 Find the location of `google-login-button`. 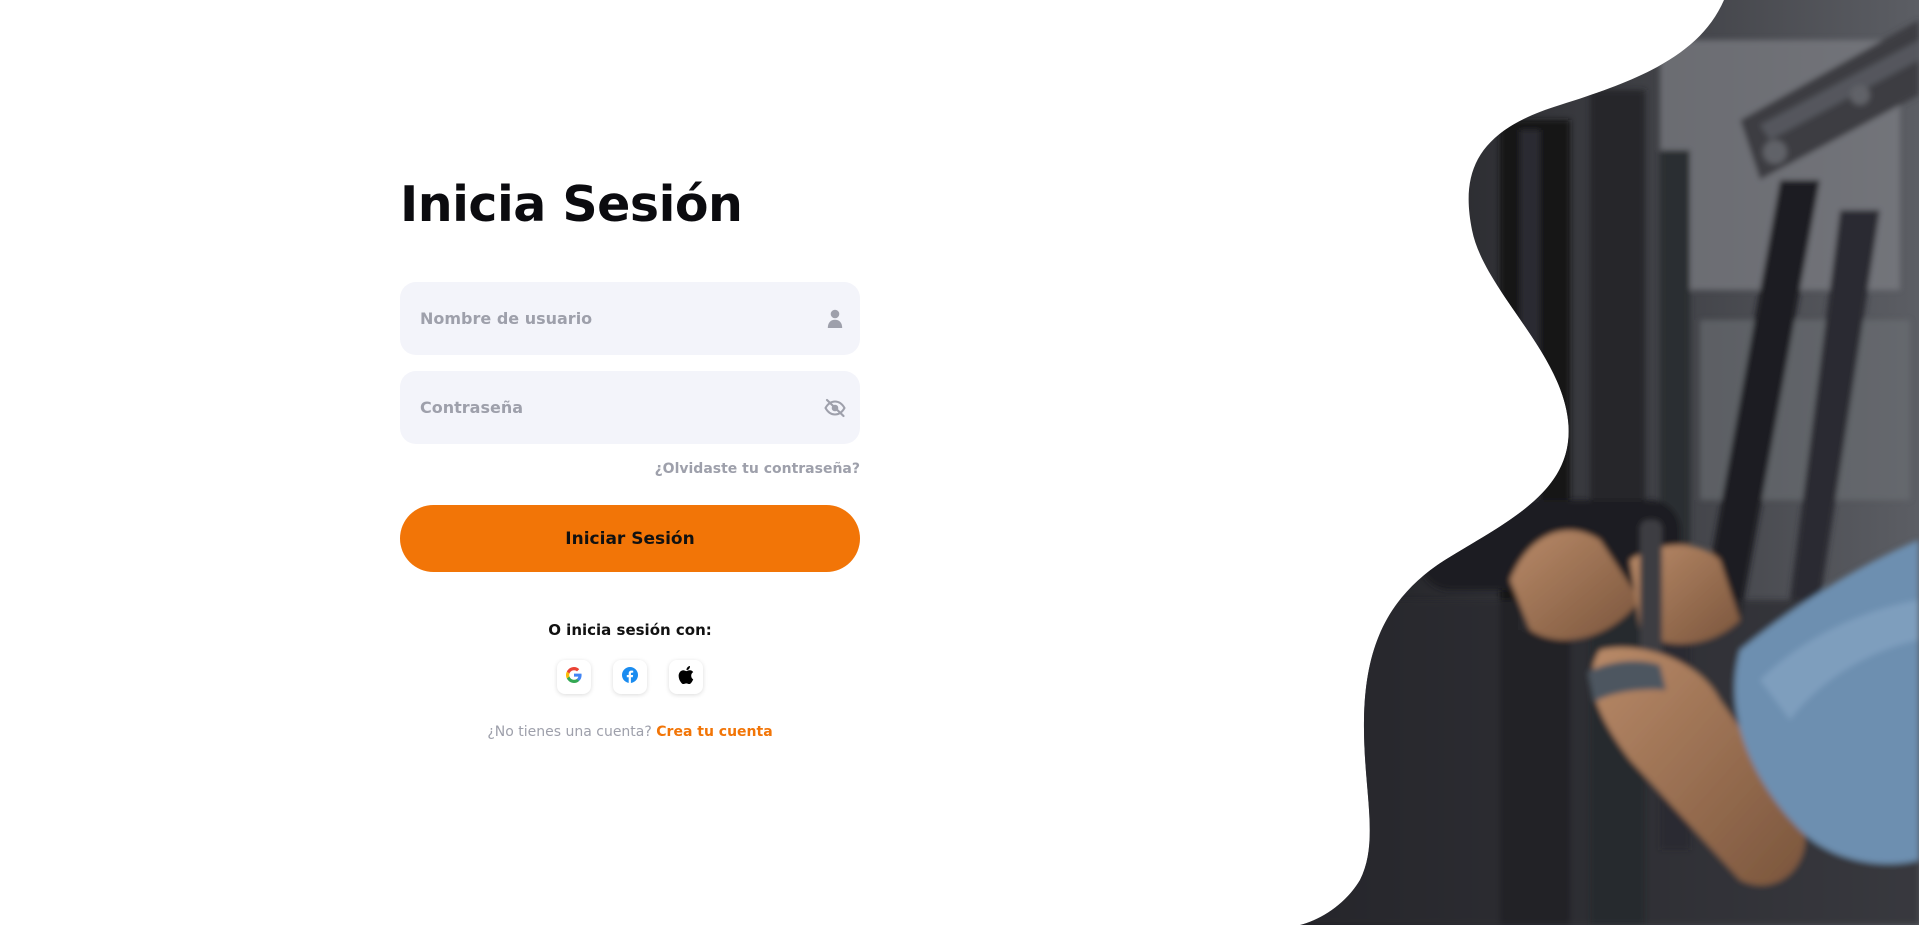

google-login-button is located at coordinates (574, 677).